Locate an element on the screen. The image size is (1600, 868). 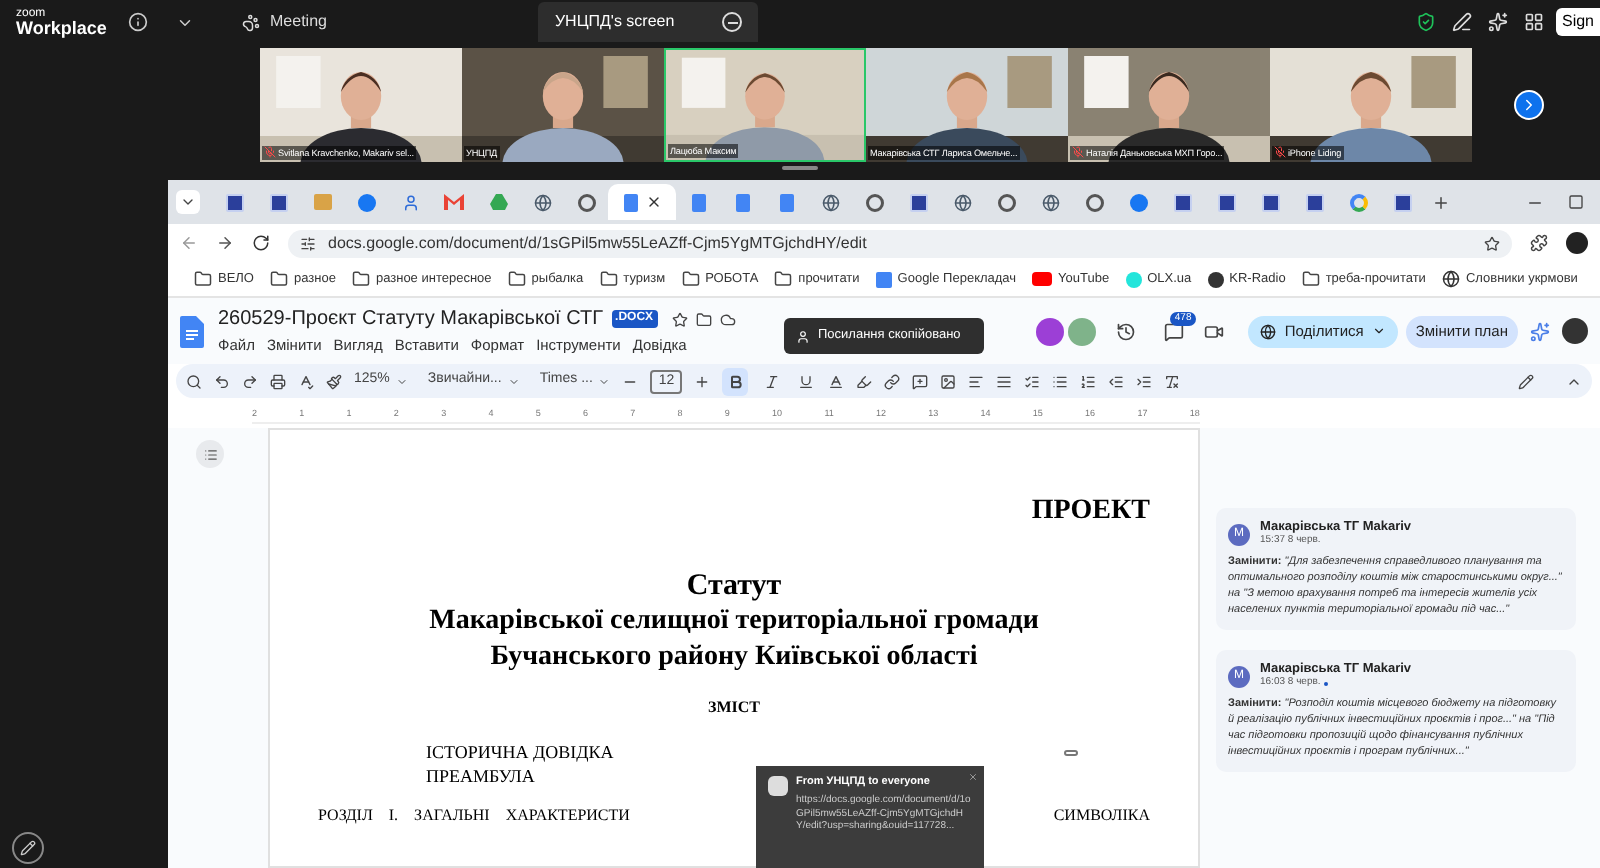
extensions-icon is located at coordinates (1539, 243).